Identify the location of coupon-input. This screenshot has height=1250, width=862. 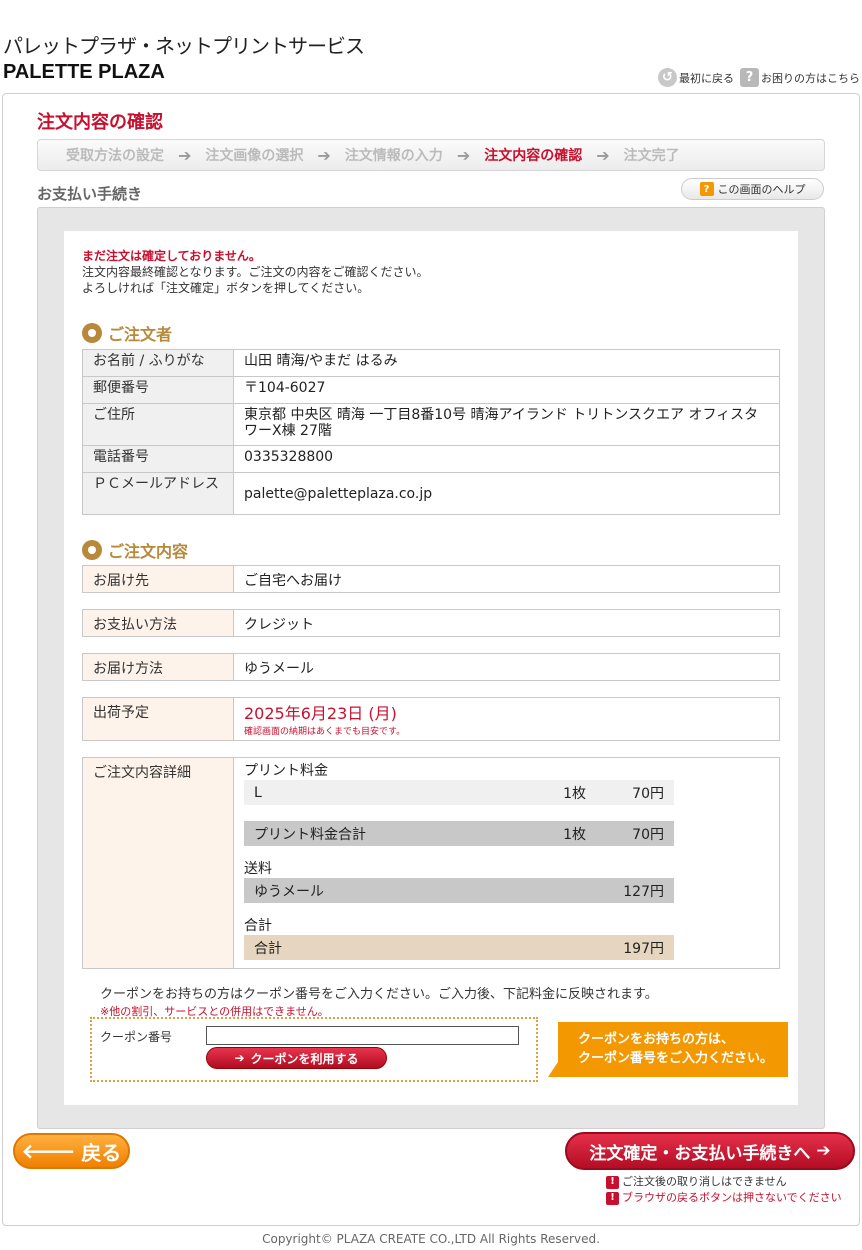
(362, 1035).